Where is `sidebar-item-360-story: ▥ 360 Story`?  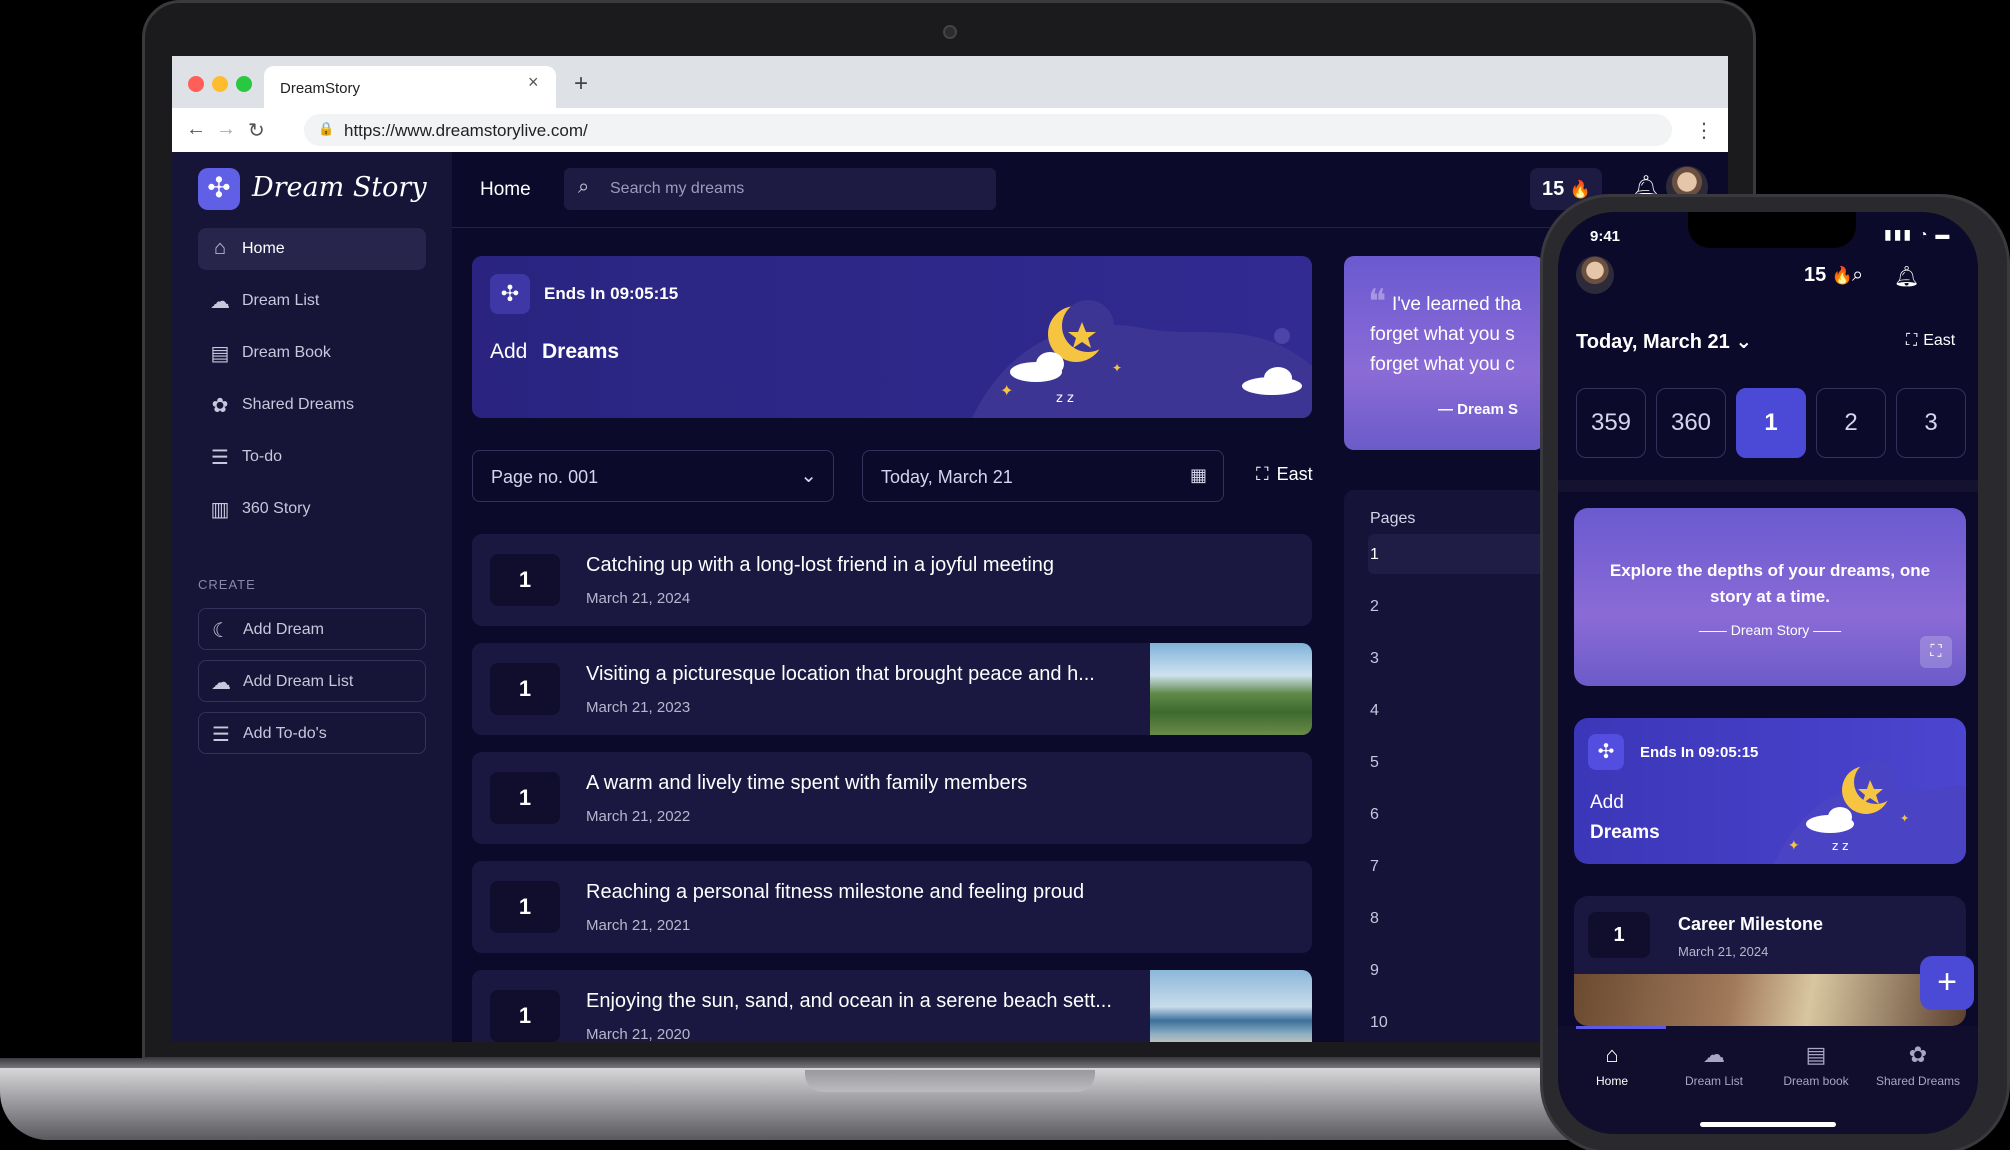
sidebar-item-360-story: ▥ 360 Story is located at coordinates (312, 509).